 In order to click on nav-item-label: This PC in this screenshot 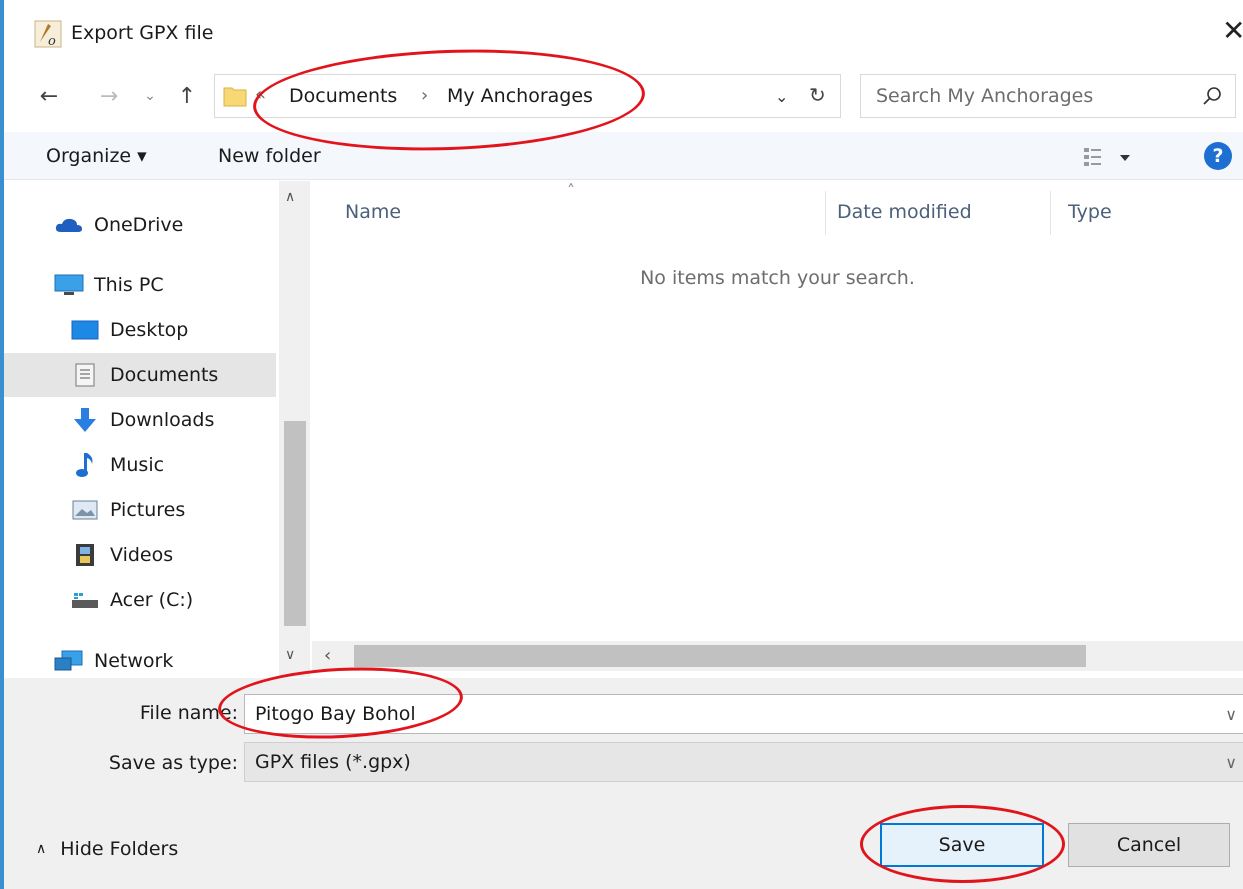, I will do `click(129, 285)`.